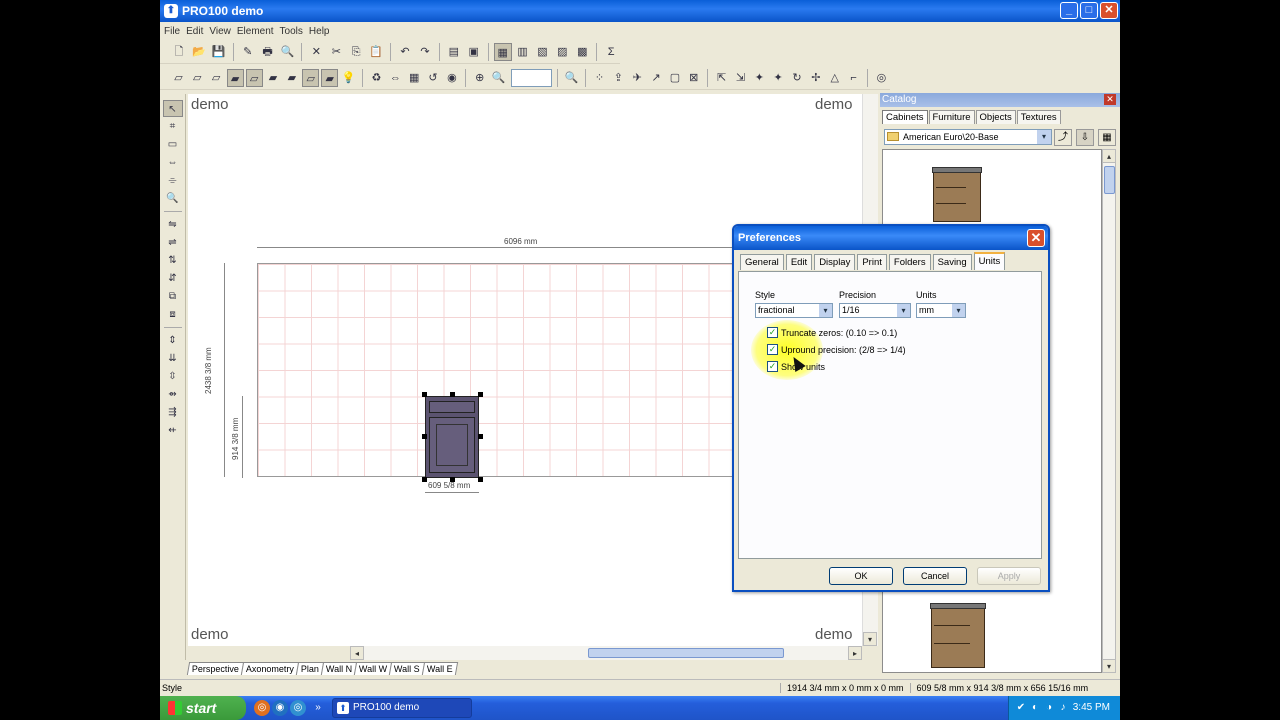 Image resolution: width=1280 pixels, height=720 pixels. Describe the element at coordinates (543, 52) in the screenshot. I see `toolbar-button-icon: ▧` at that location.